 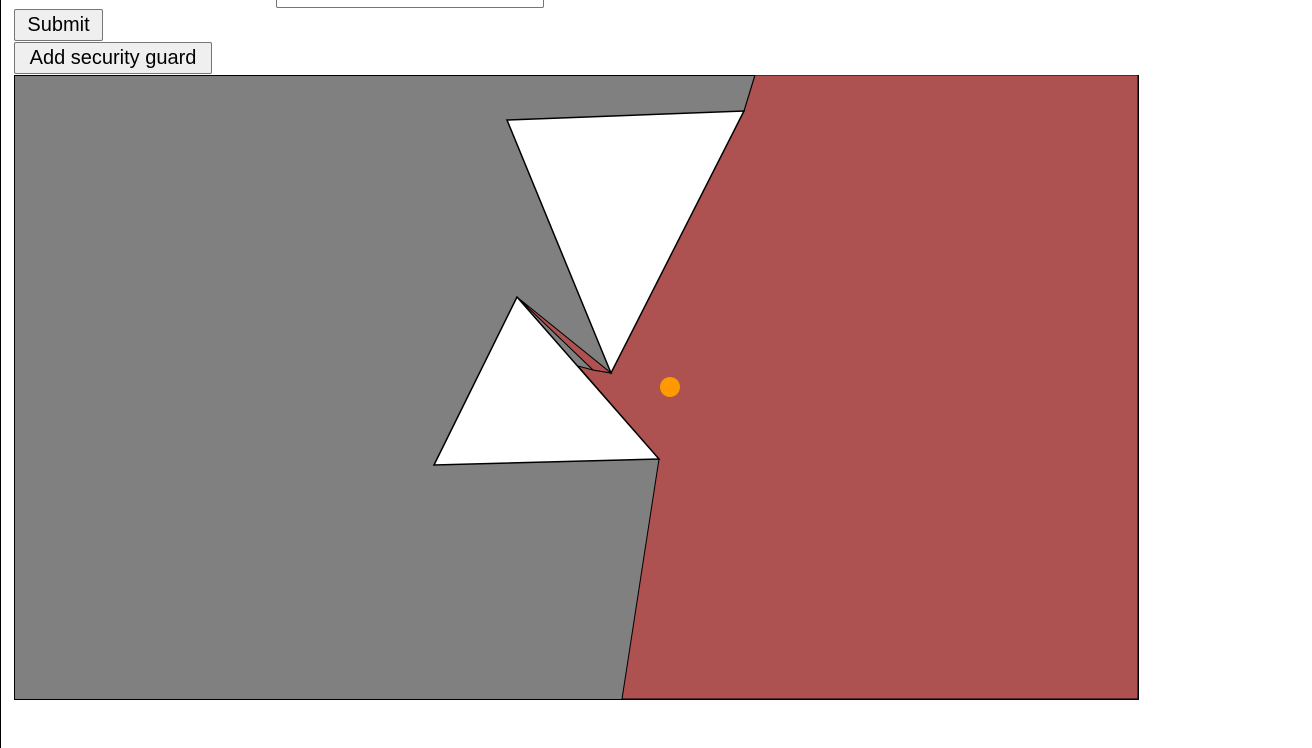 What do you see at coordinates (0, 374) in the screenshot?
I see `left-border-line` at bounding box center [0, 374].